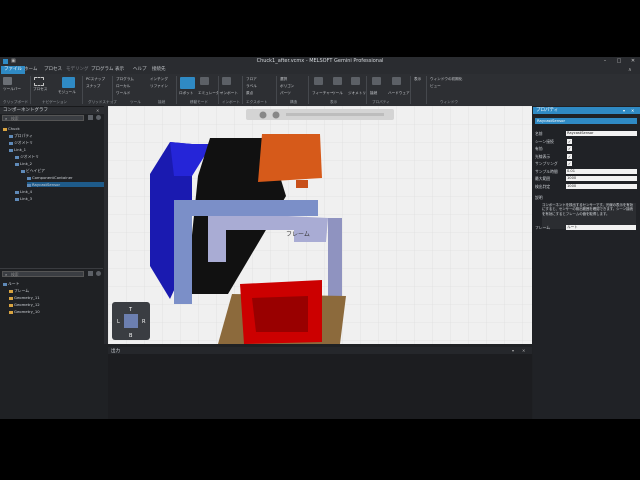 The width and height of the screenshot is (640, 480). I want to click on property-value: RaycastSensor, so click(601, 133).